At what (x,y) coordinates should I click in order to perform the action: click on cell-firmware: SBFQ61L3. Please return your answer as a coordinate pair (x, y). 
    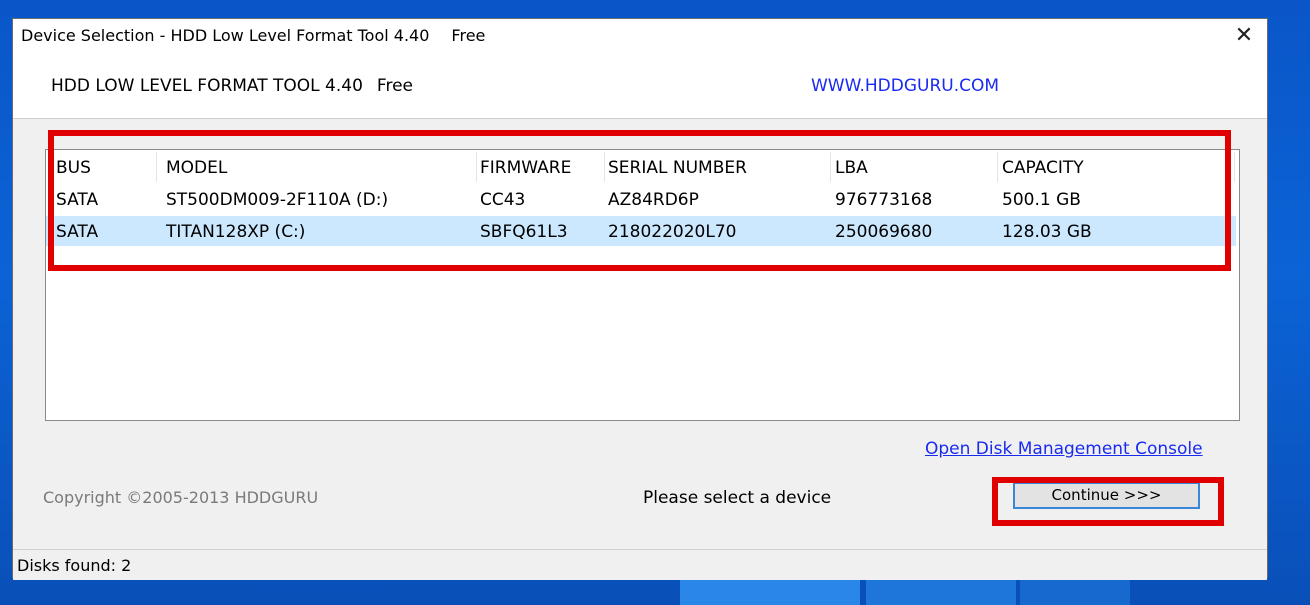
    Looking at the image, I should click on (524, 232).